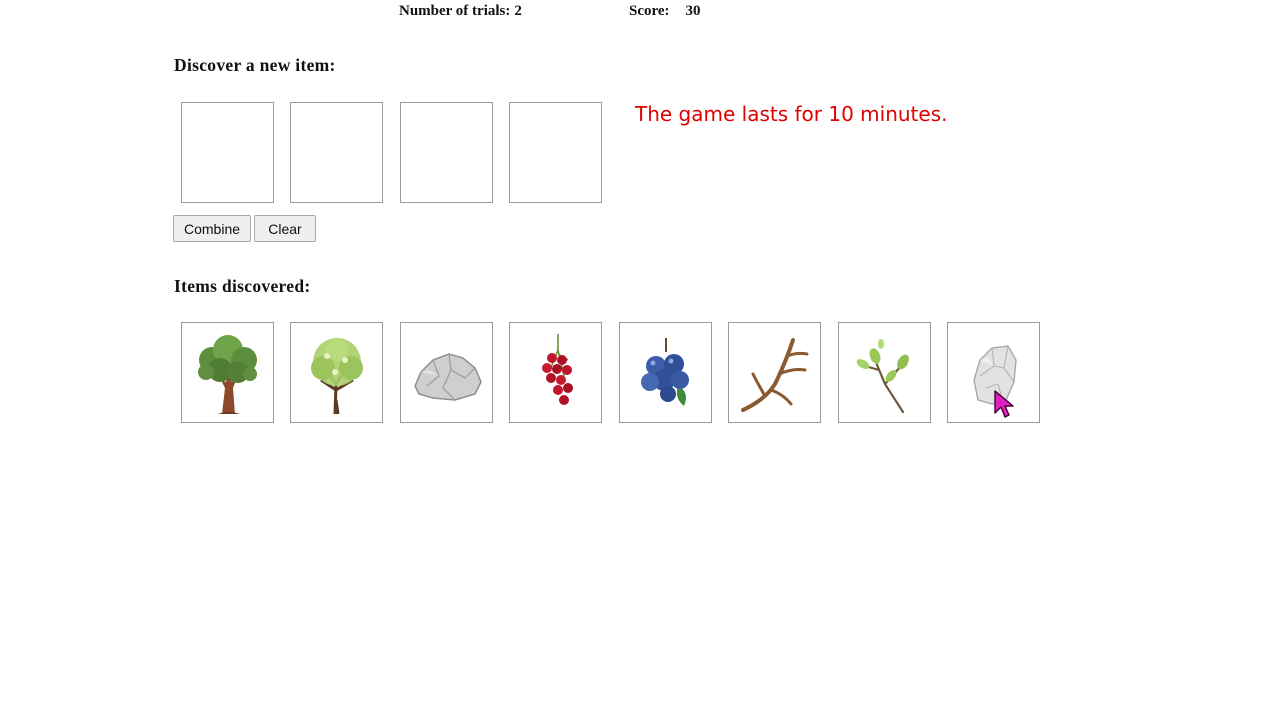 The image size is (1280, 720). I want to click on combine-button: Combine, so click(212, 228).